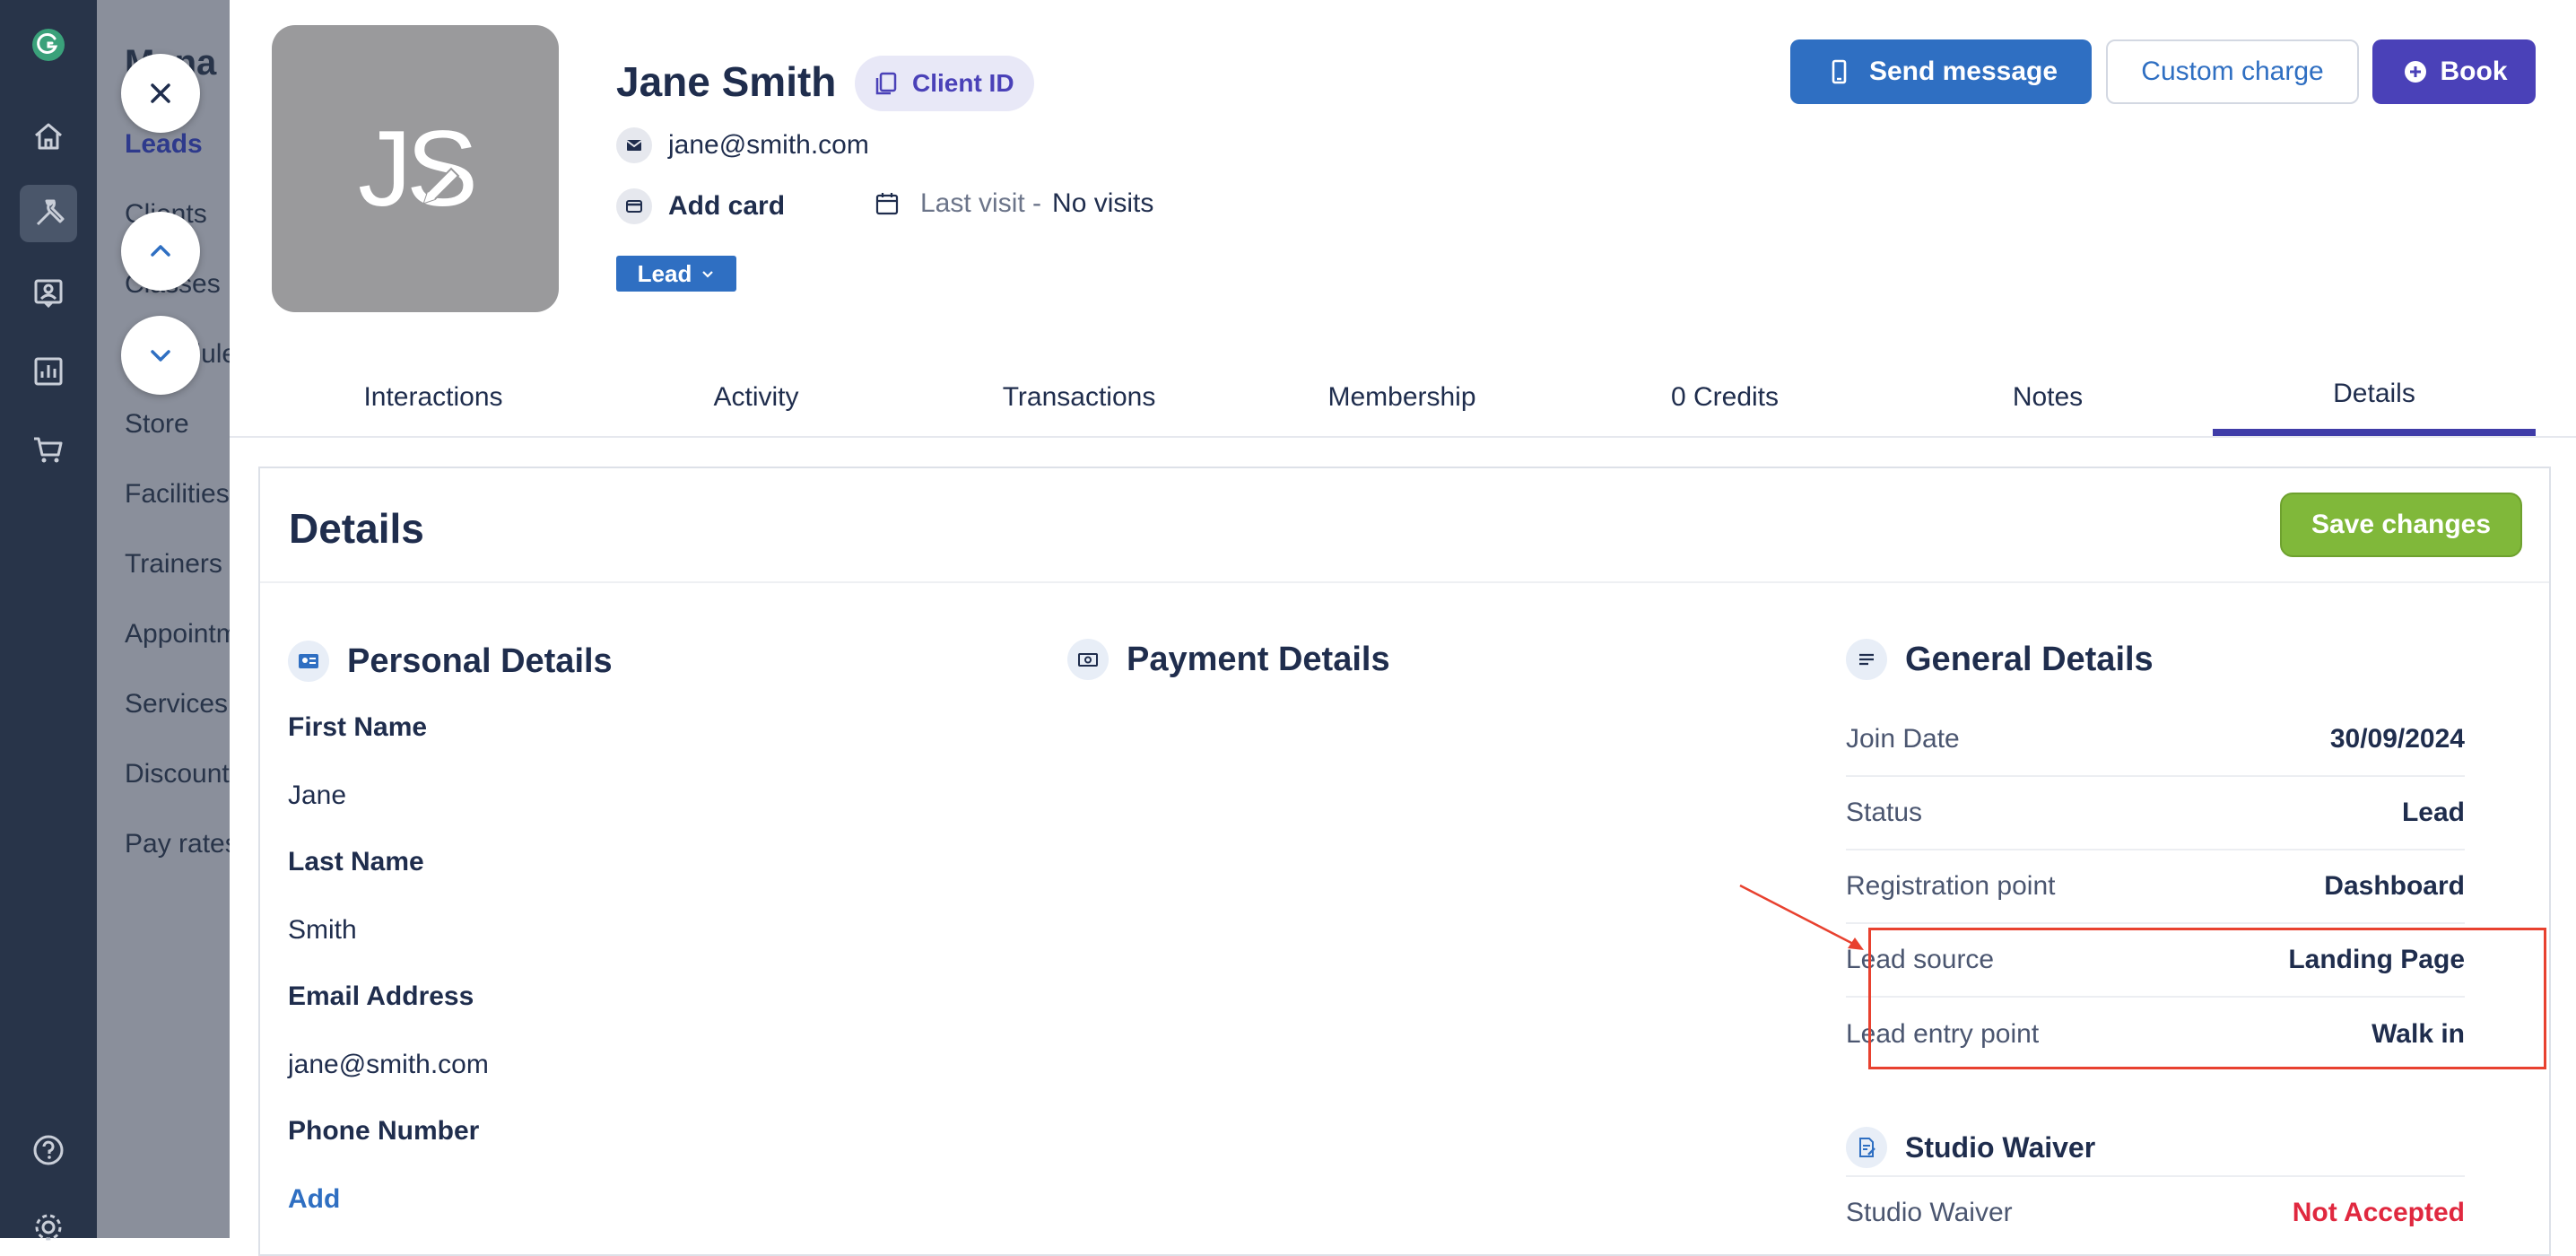  I want to click on studio-waiver-title: Studio Waiver, so click(2000, 1147).